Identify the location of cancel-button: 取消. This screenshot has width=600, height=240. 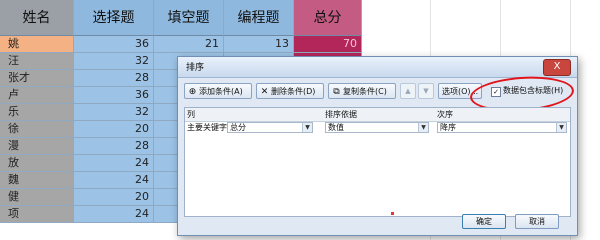
(537, 221).